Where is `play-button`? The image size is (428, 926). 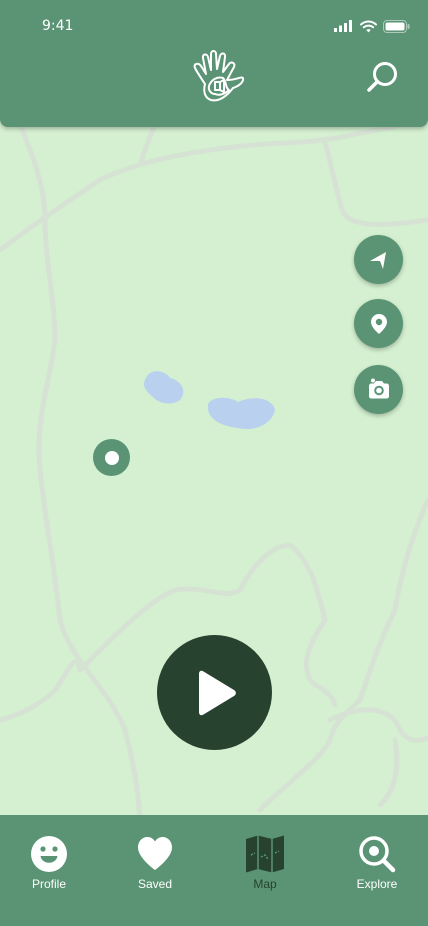 play-button is located at coordinates (214, 692).